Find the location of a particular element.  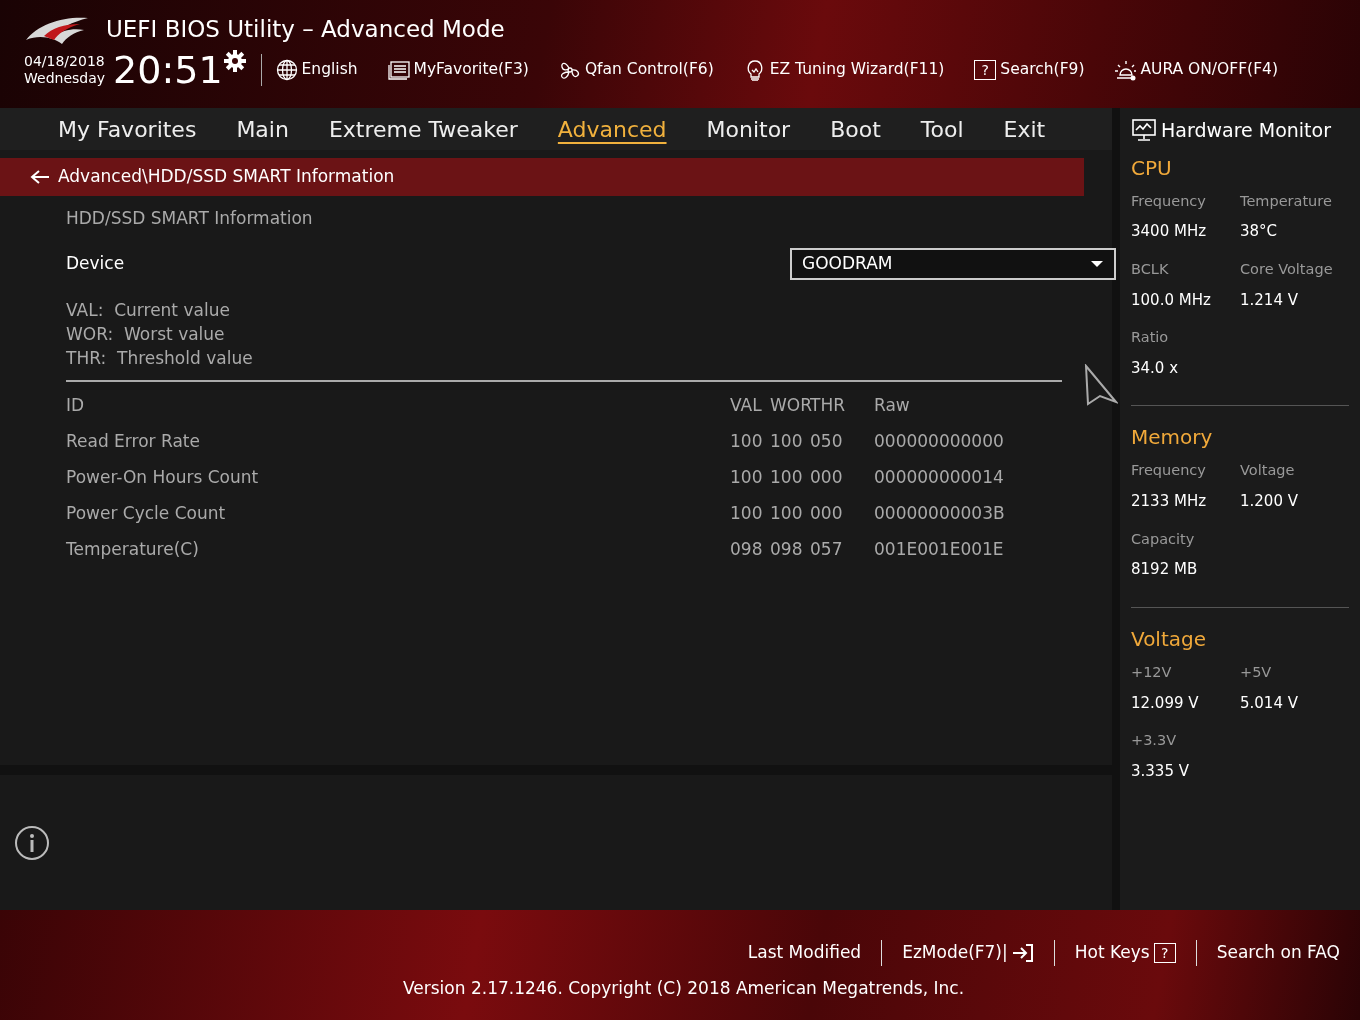

toolbar-button: ? Search(F9) is located at coordinates (1029, 69).